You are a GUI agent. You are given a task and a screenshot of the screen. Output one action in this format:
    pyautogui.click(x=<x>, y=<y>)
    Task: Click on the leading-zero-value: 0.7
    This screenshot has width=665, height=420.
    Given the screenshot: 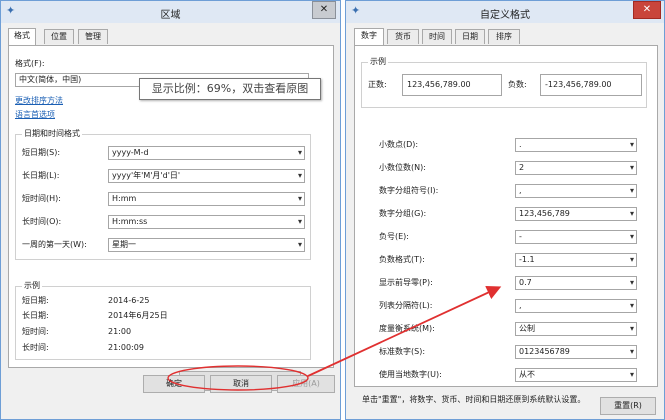 What is the action you would take?
    pyautogui.click(x=525, y=282)
    